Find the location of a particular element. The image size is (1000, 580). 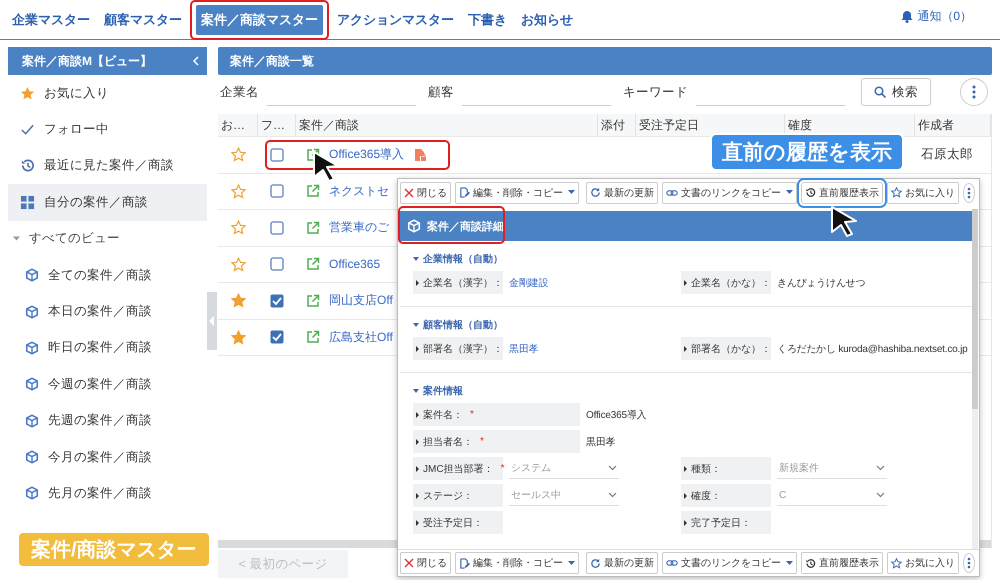

list-title: 案件／商談一覧 is located at coordinates (272, 61).